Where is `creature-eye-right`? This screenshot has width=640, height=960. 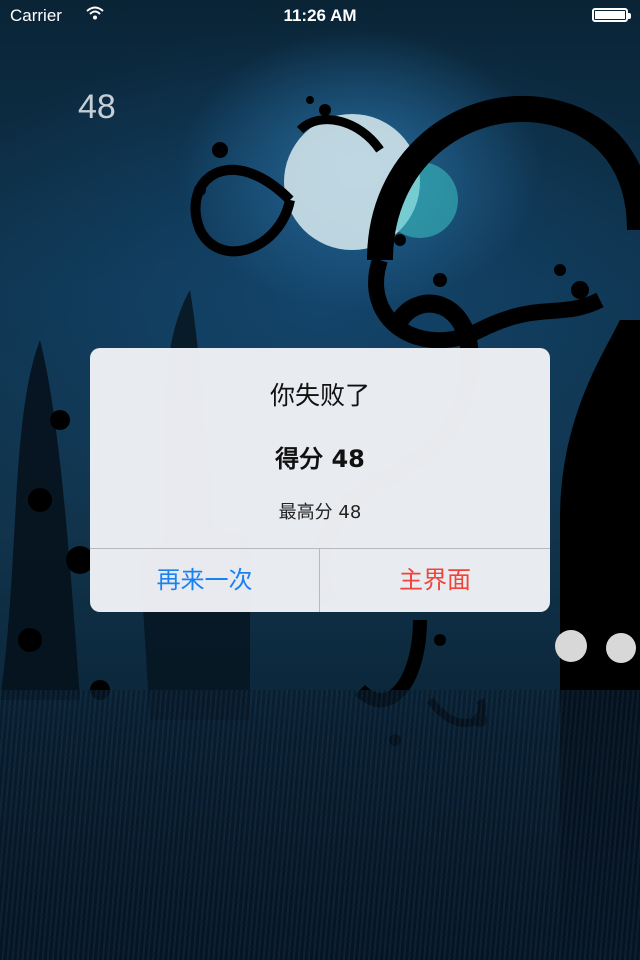 creature-eye-right is located at coordinates (621, 648).